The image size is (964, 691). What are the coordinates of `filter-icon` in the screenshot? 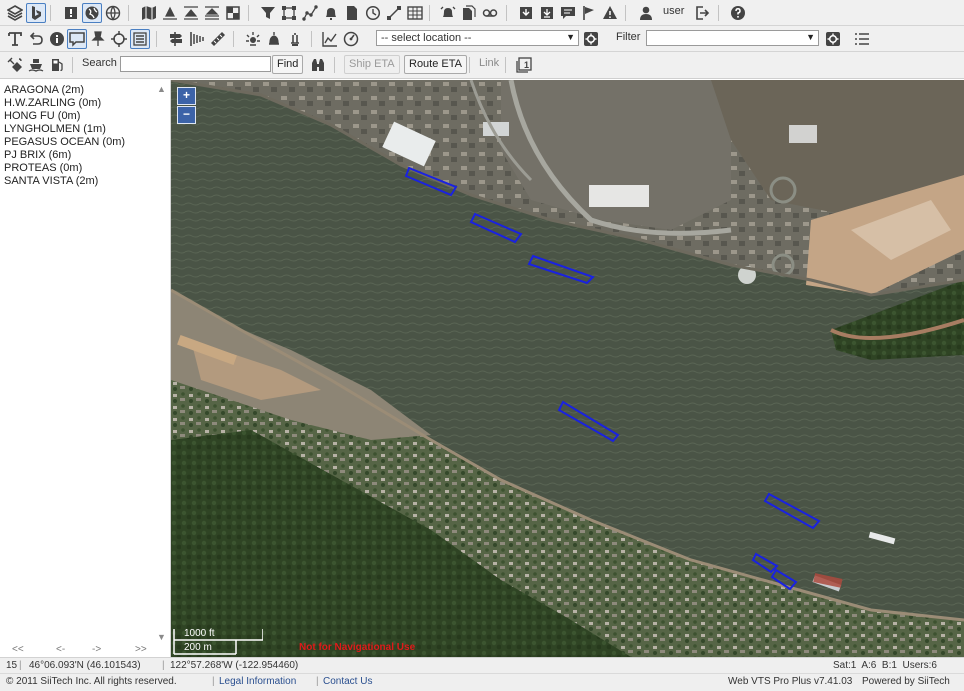 It's located at (268, 13).